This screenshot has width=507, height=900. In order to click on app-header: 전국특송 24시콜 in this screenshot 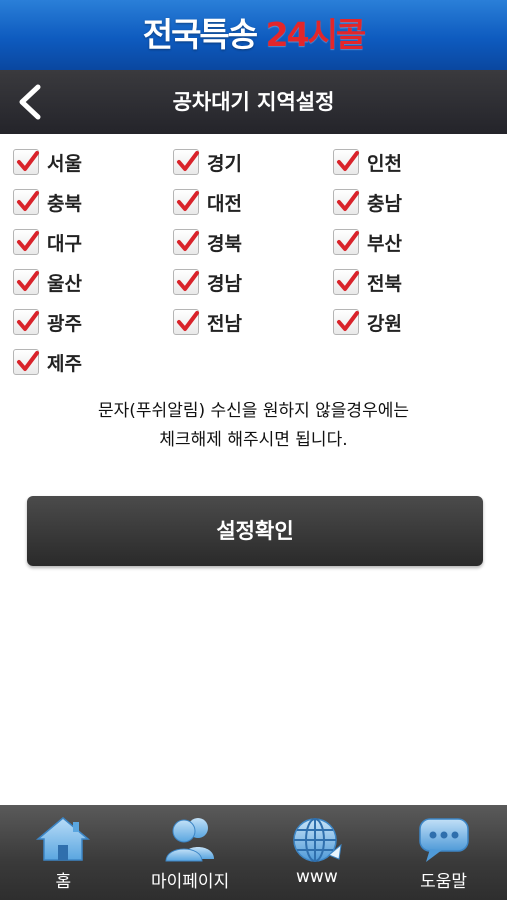, I will do `click(253, 35)`.